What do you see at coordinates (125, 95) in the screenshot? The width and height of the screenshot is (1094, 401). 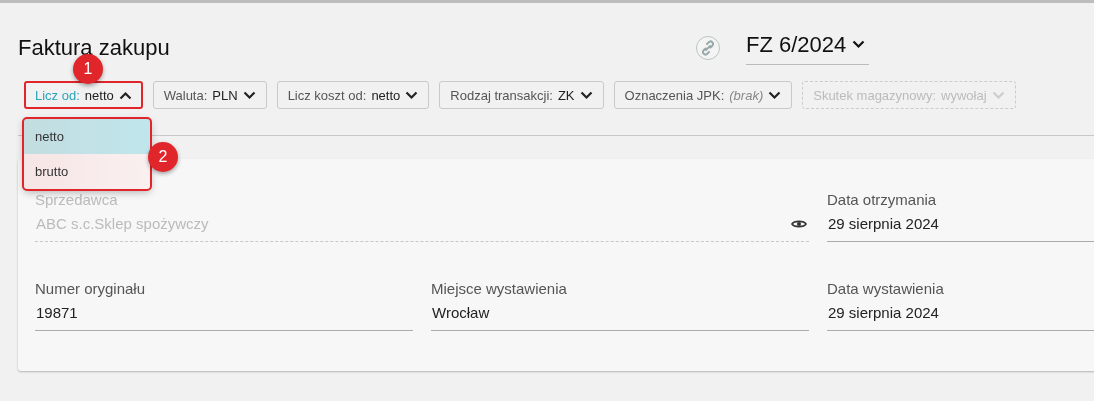 I see `chevron-up-icon` at bounding box center [125, 95].